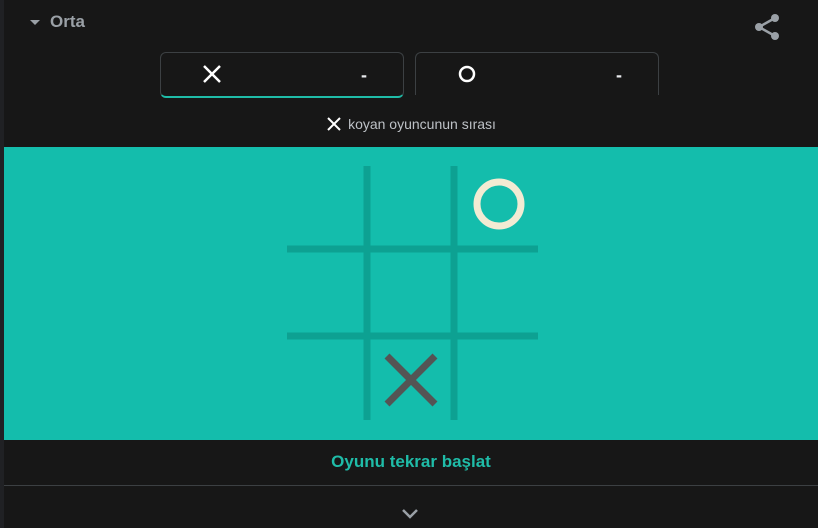  What do you see at coordinates (619, 75) in the screenshot?
I see `player-o-score: -` at bounding box center [619, 75].